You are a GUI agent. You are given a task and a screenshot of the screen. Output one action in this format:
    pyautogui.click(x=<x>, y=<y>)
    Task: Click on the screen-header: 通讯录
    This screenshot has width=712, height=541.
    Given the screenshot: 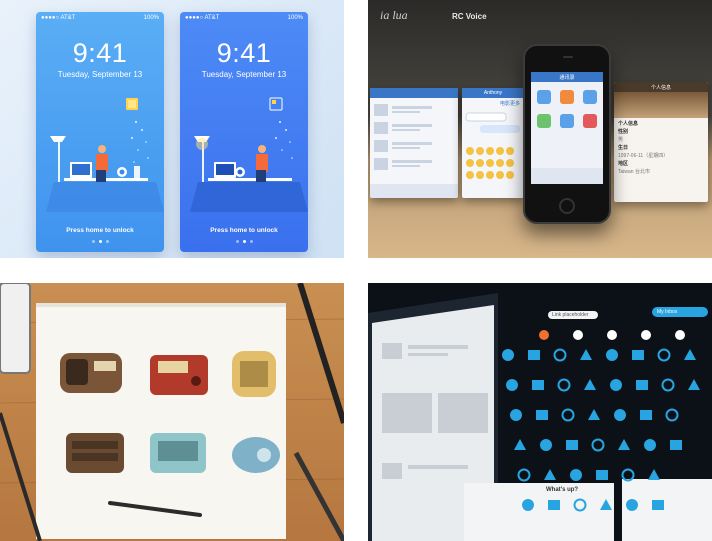 What is the action you would take?
    pyautogui.click(x=567, y=77)
    